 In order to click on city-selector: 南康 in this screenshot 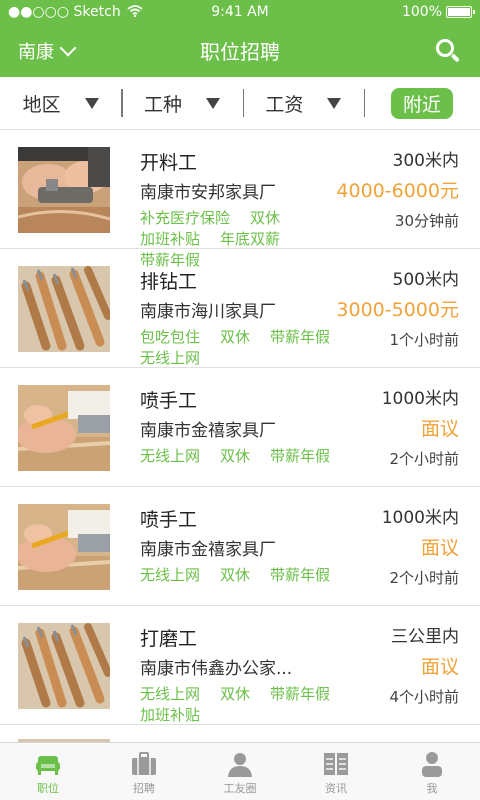, I will do `click(47, 51)`.